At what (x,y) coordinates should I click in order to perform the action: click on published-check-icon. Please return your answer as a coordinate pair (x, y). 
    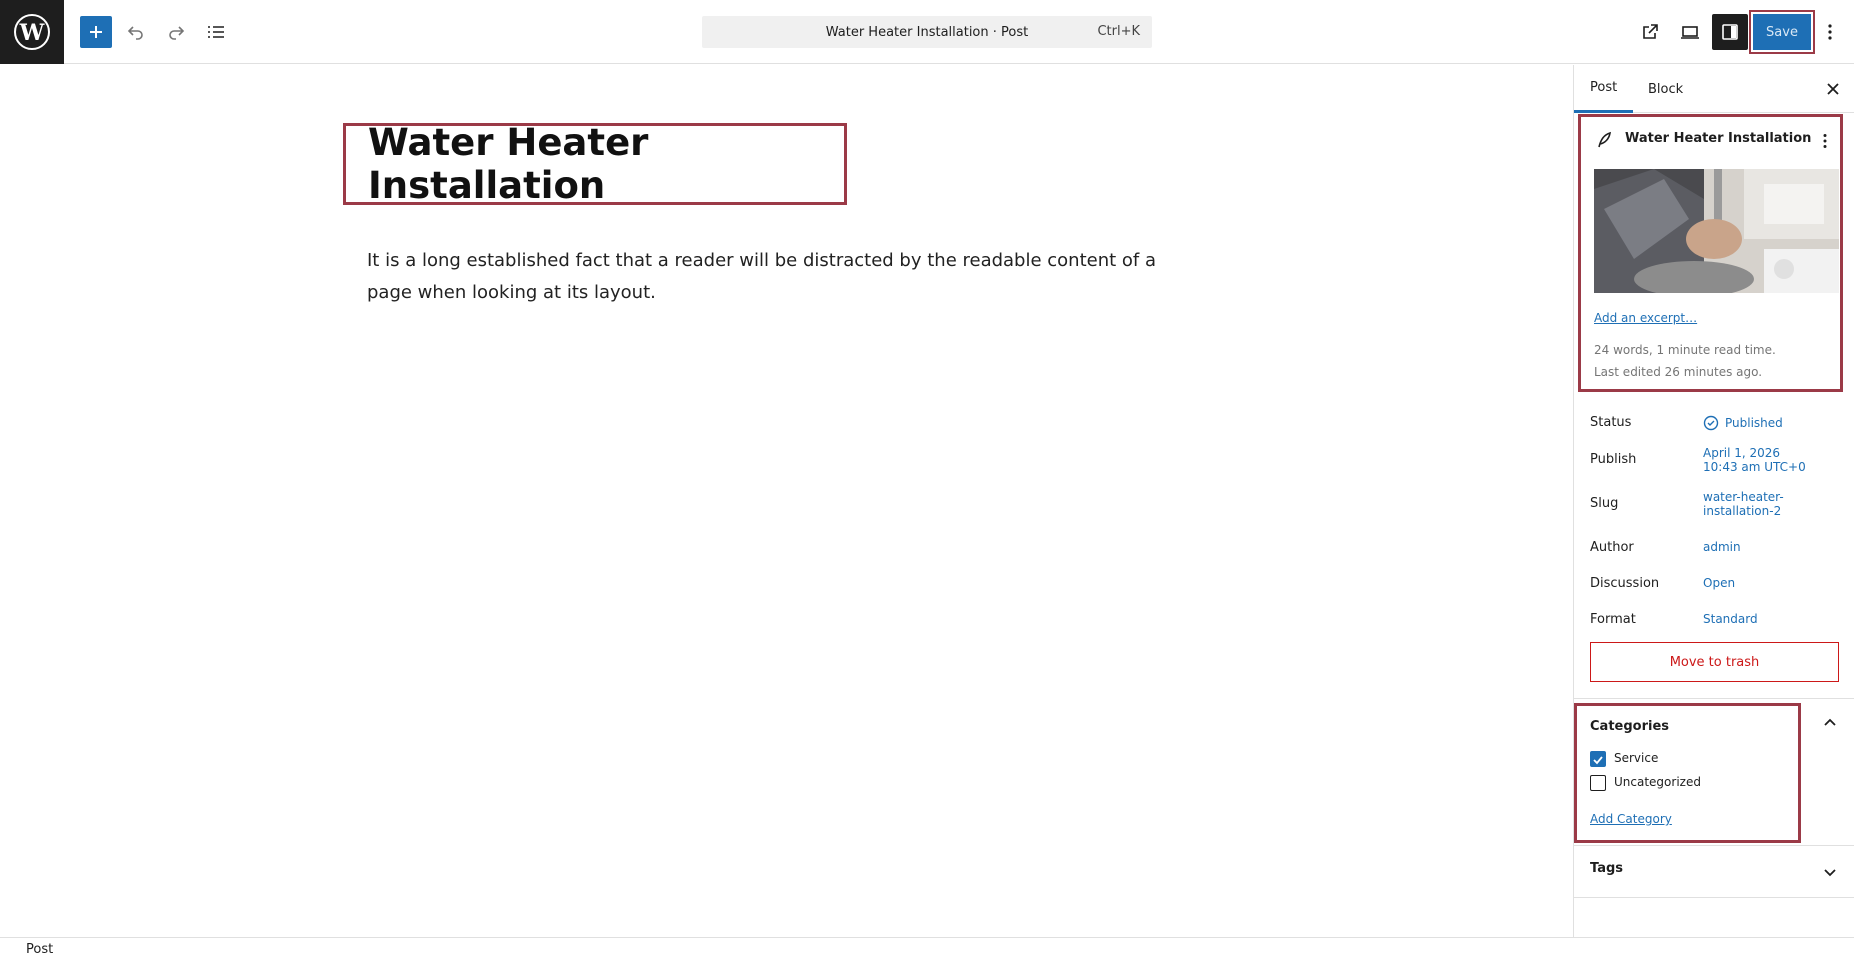
    Looking at the image, I should click on (1711, 423).